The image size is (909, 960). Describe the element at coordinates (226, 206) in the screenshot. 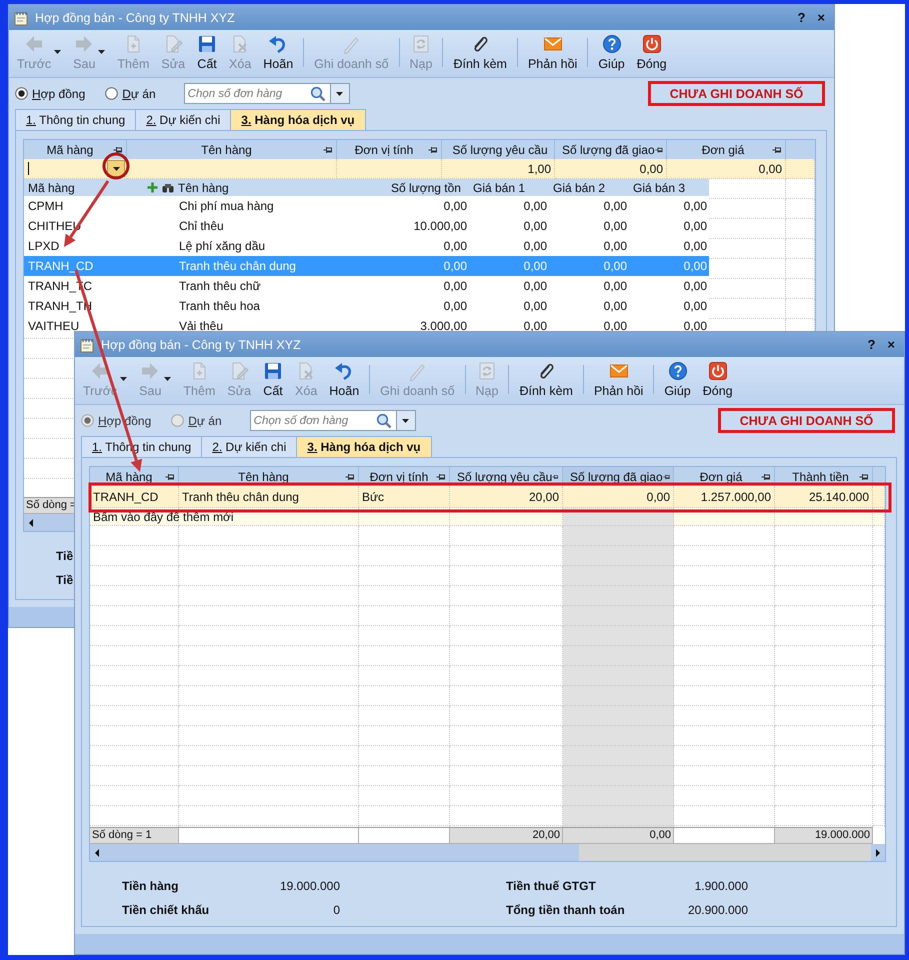

I see `table-cell-text: Chi phí mua hàng` at that location.